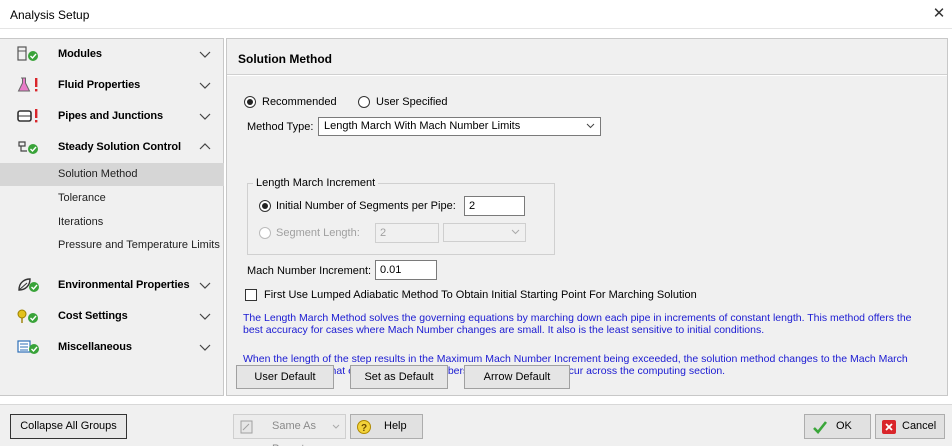  What do you see at coordinates (112, 253) in the screenshot?
I see `sidebar-item-pressure-temperature-limits: Pressure and Temperature Limits` at bounding box center [112, 253].